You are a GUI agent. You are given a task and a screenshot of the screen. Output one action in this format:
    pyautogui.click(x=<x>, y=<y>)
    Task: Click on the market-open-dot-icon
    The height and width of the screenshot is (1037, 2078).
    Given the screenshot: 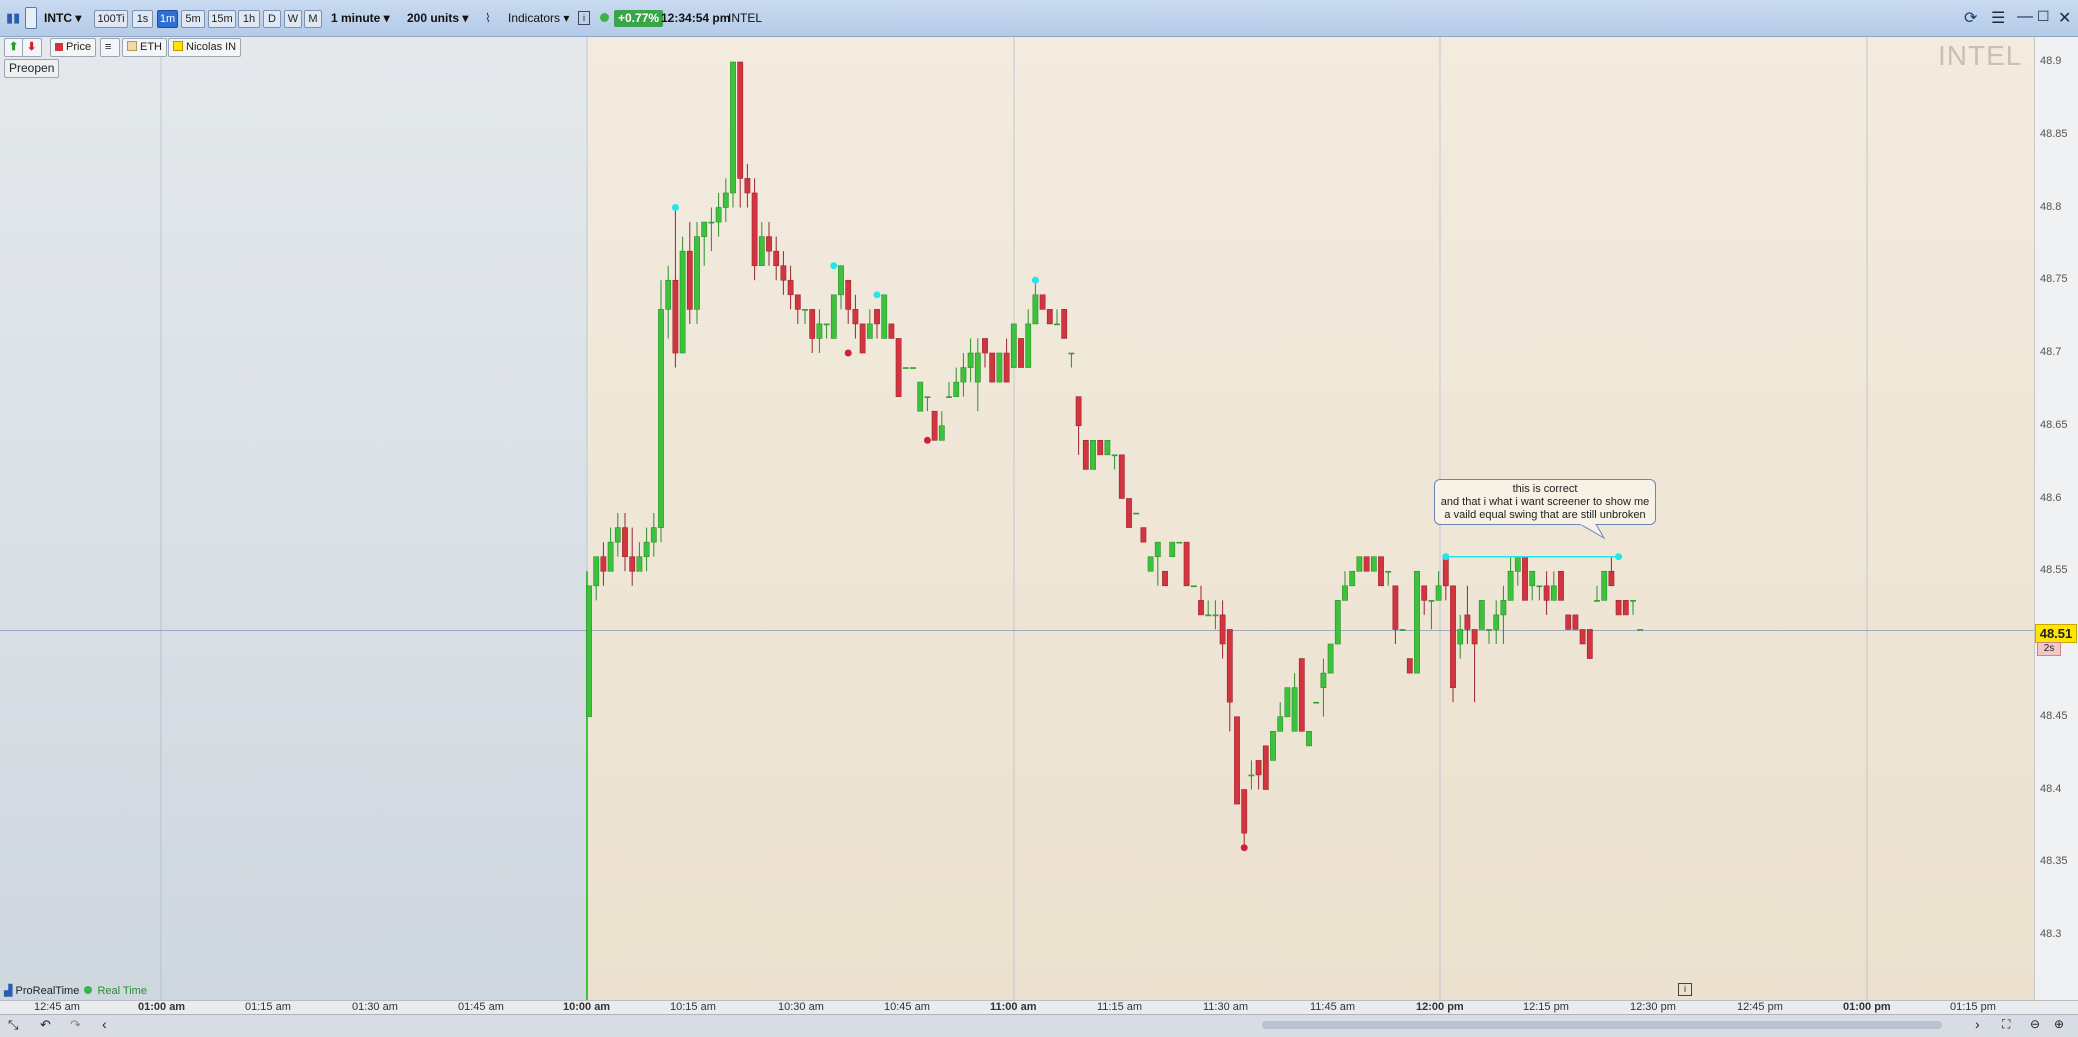 What is the action you would take?
    pyautogui.click(x=604, y=17)
    